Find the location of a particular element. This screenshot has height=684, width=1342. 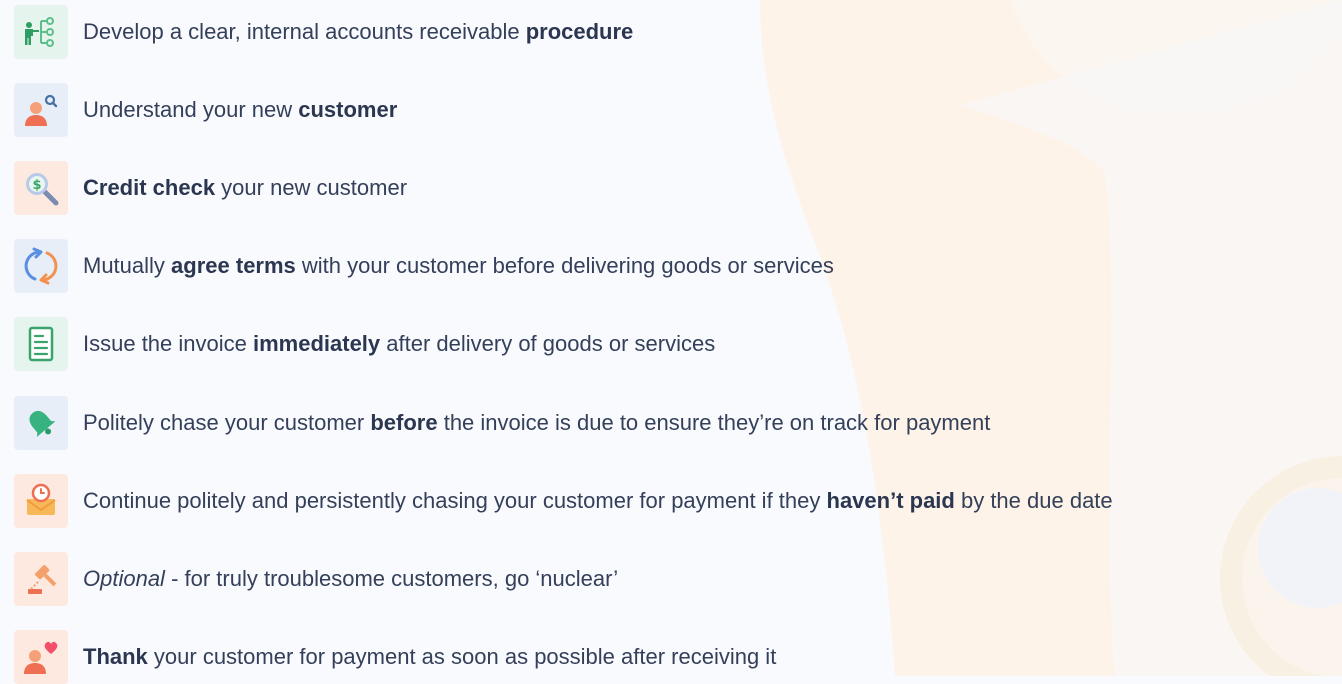

text-bold: Credit check is located at coordinates (149, 187).